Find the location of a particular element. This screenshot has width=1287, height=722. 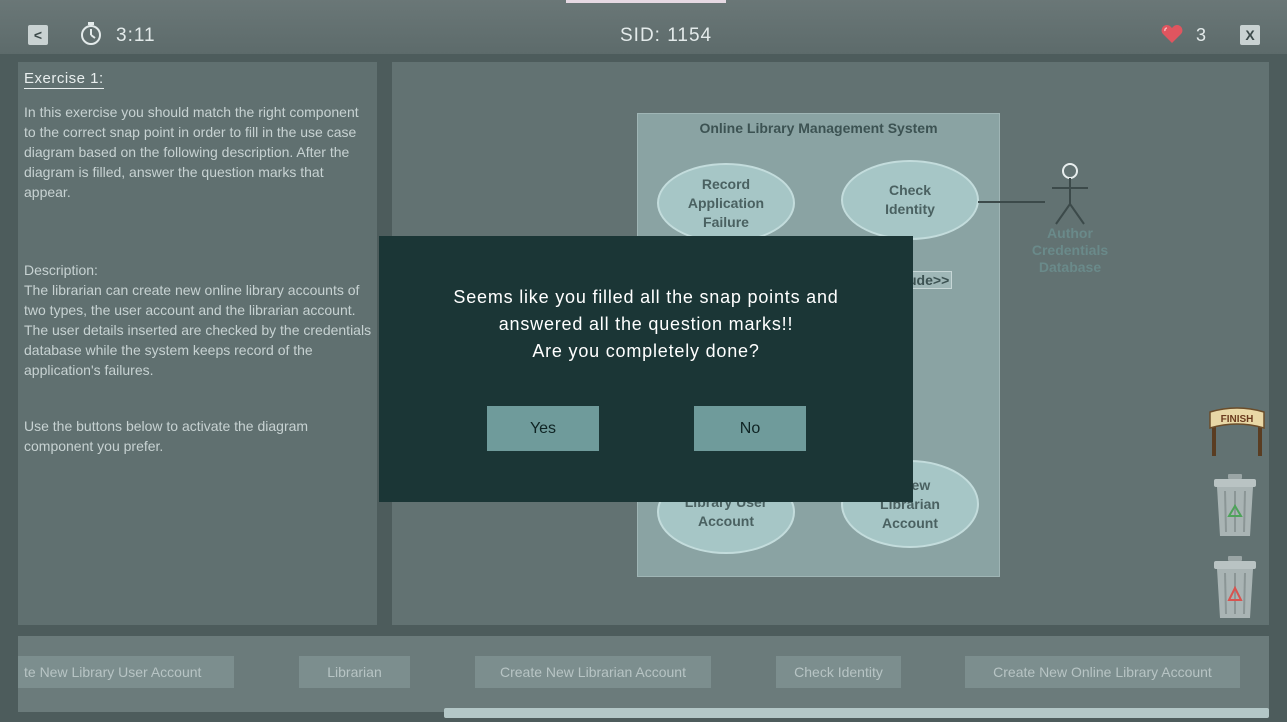

trash-bin-icon is located at coordinates (1235, 587).